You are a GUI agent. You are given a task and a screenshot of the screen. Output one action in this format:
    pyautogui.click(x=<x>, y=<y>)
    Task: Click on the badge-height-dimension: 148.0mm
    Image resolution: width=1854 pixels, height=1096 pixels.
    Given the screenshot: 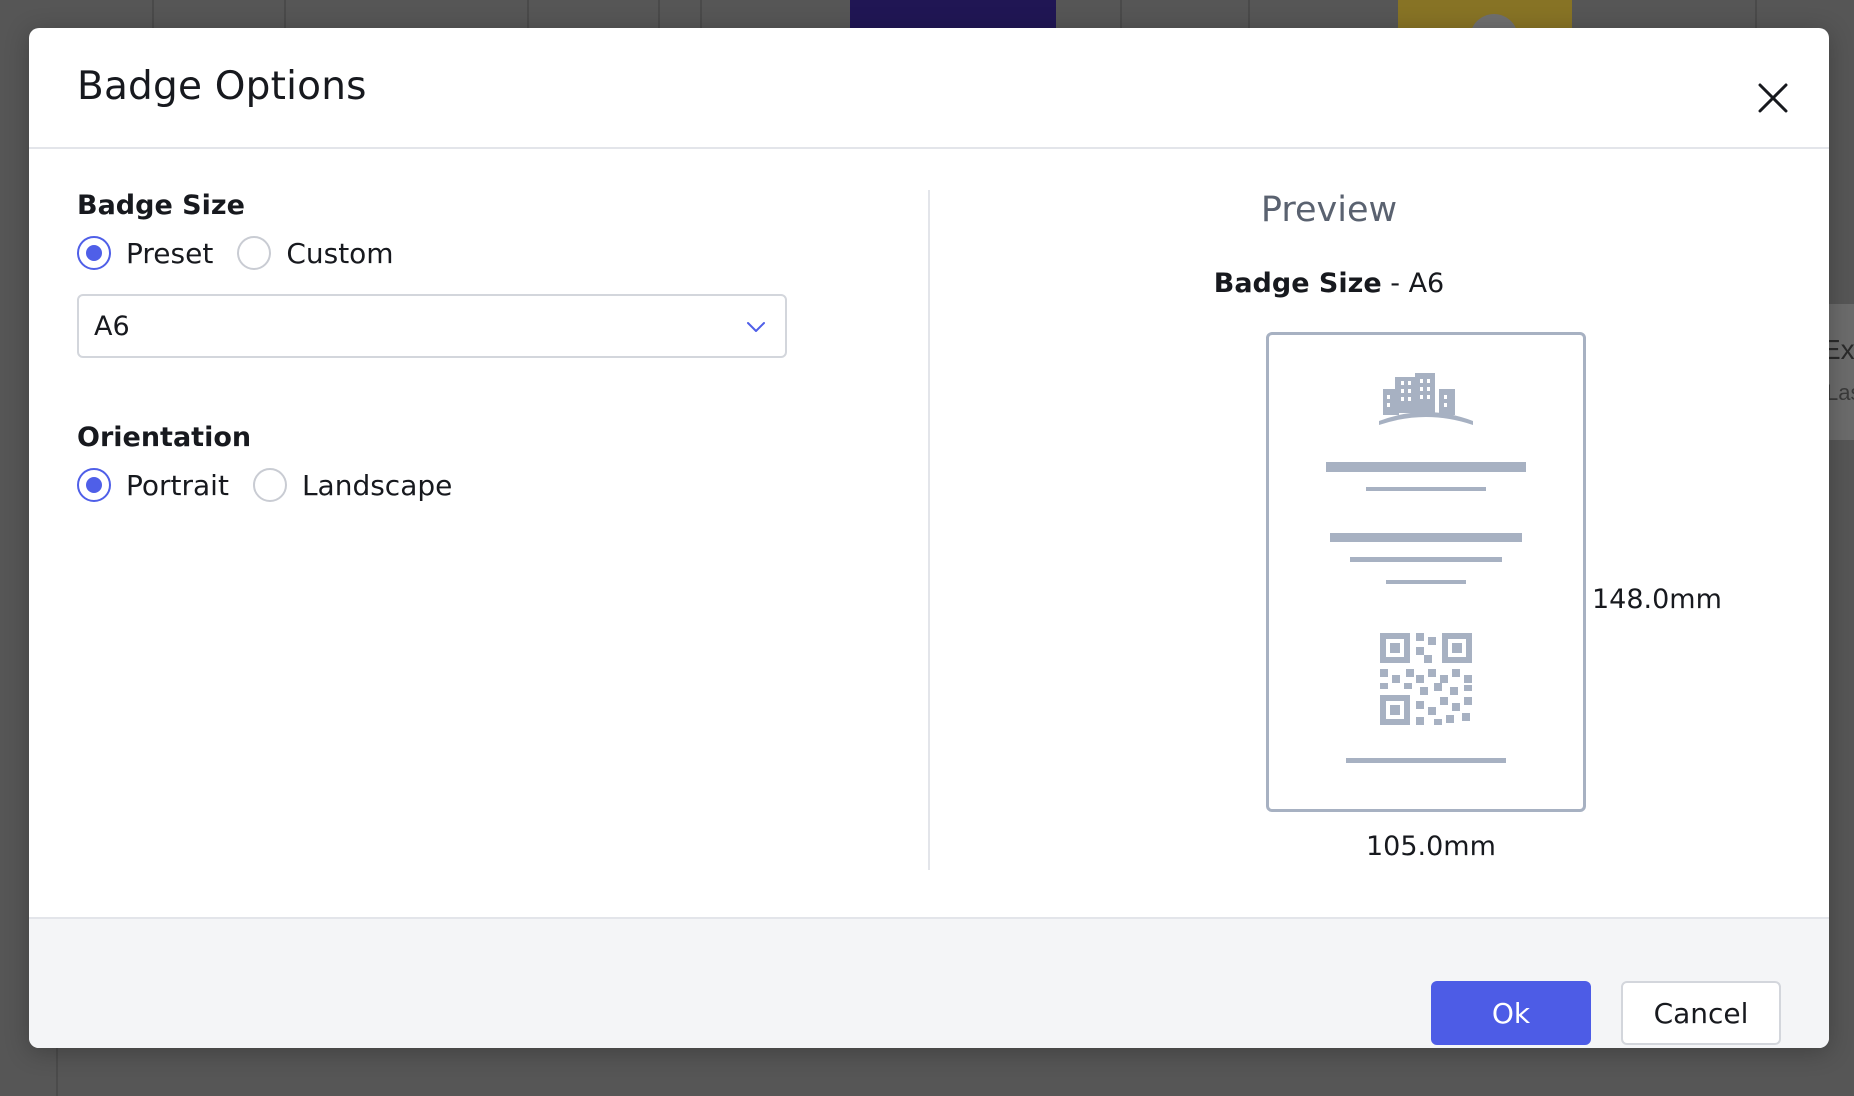 What is the action you would take?
    pyautogui.click(x=1657, y=599)
    